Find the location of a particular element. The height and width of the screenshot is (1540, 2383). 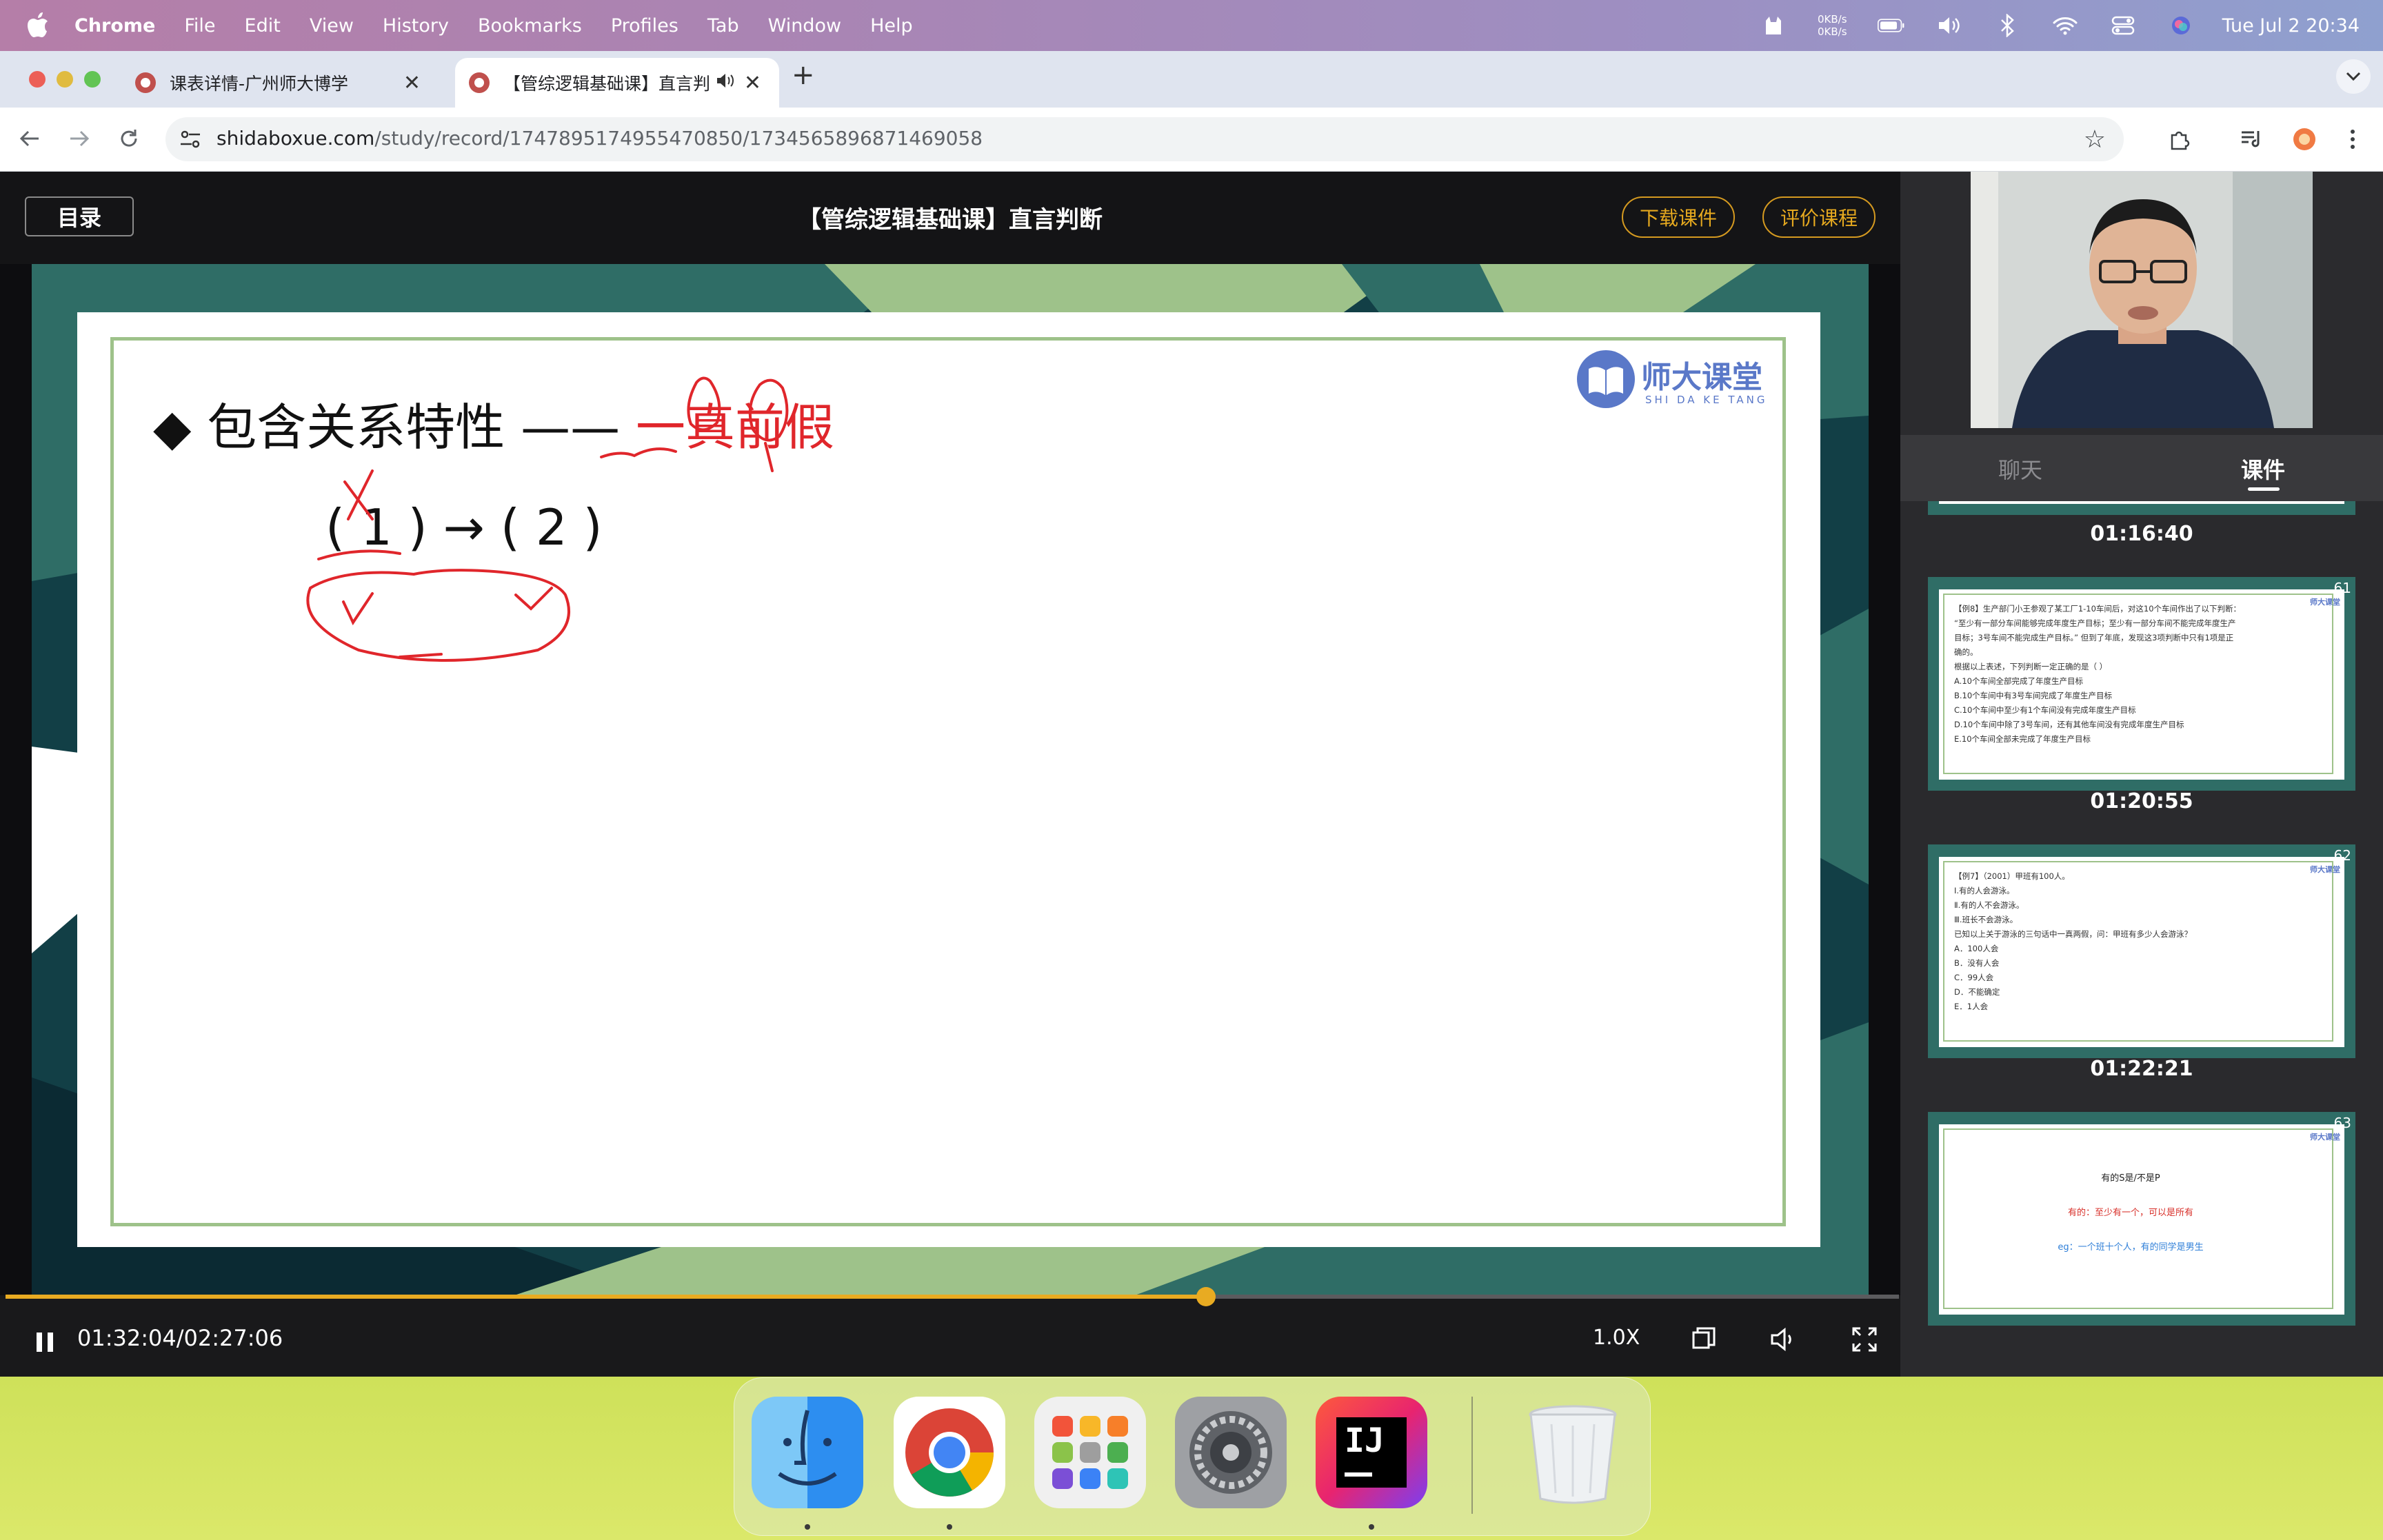

window-zoom-button is located at coordinates (92, 80).